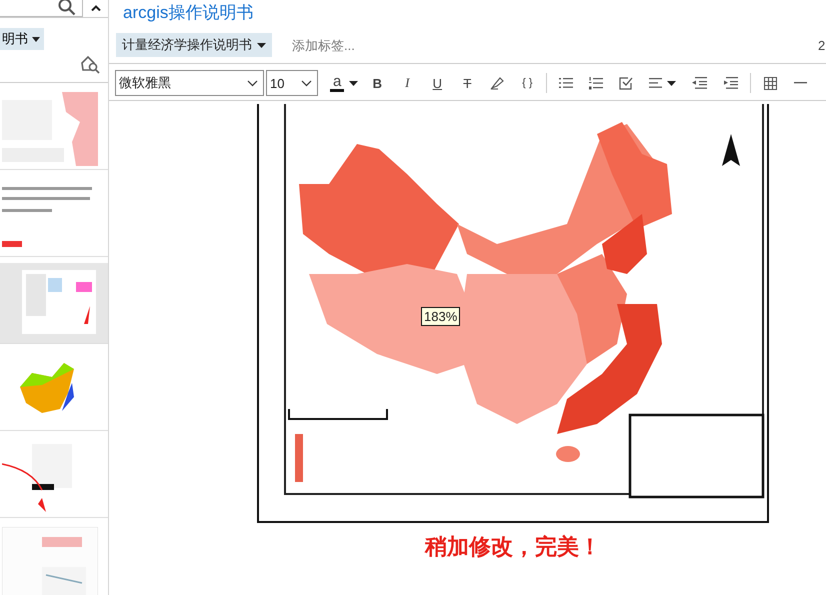  Describe the element at coordinates (596, 83) in the screenshot. I see `numbered-list-icon` at that location.